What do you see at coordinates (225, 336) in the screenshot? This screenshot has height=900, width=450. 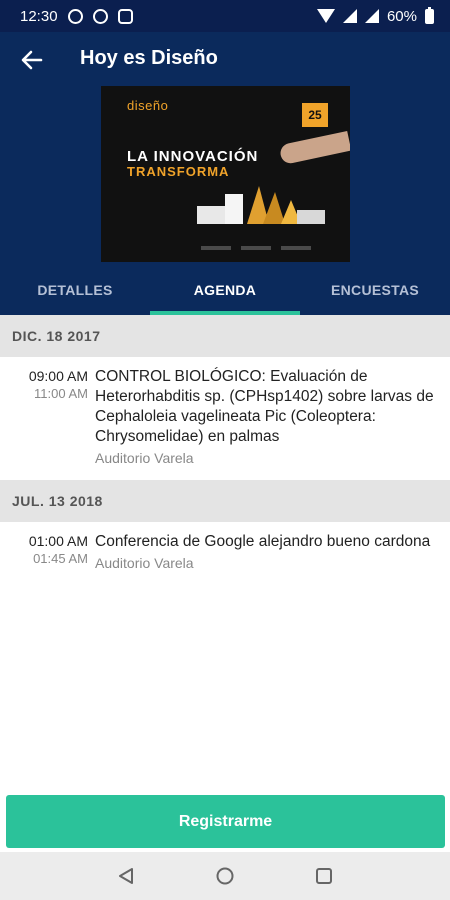 I see `date-section-header: DIC. 18 2017` at bounding box center [225, 336].